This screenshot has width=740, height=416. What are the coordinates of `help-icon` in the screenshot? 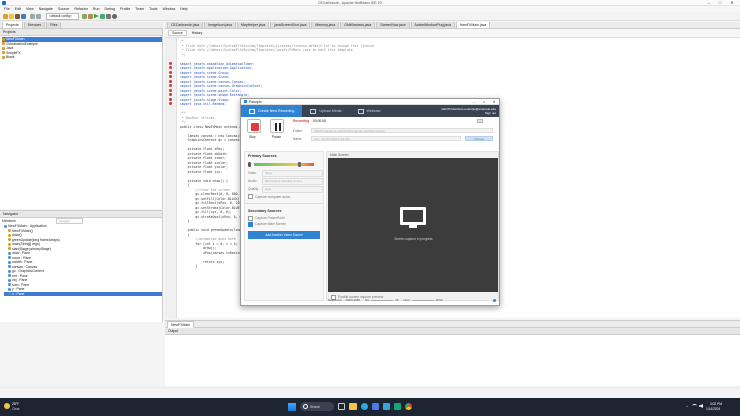 It's located at (494, 300).